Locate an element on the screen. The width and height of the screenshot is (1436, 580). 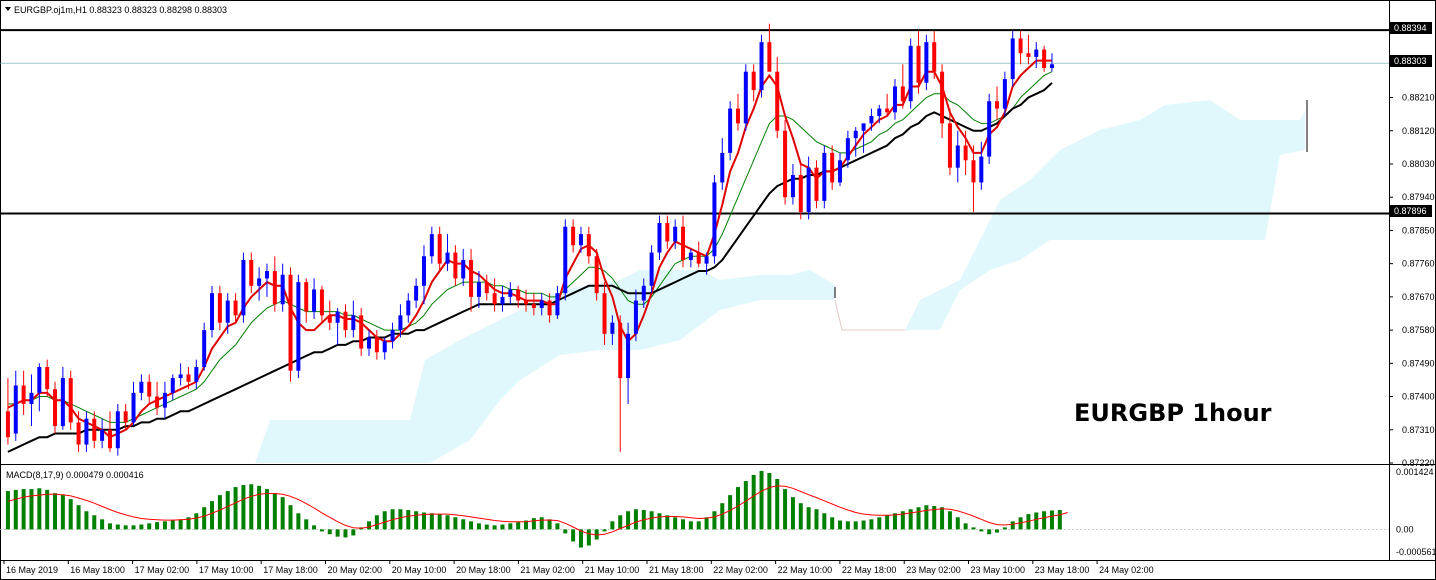
watermark: EURGBP 1hour is located at coordinates (1173, 413).